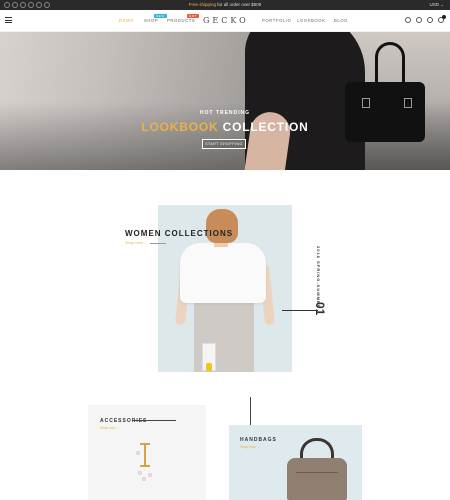  I want to click on nav-shop-label: SHOP, so click(151, 20).